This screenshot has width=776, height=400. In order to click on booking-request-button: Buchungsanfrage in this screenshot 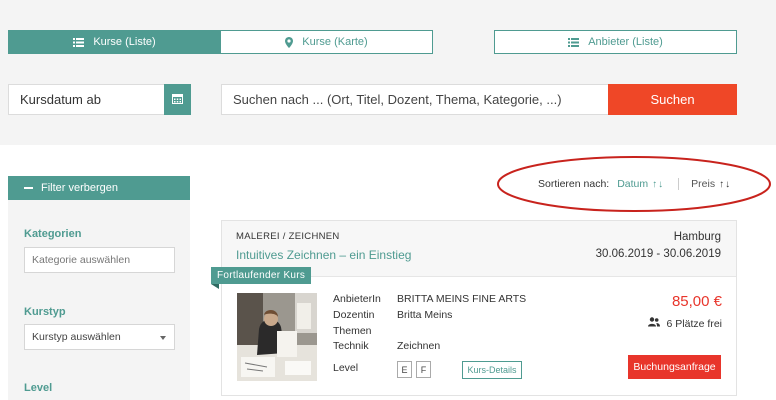, I will do `click(674, 367)`.